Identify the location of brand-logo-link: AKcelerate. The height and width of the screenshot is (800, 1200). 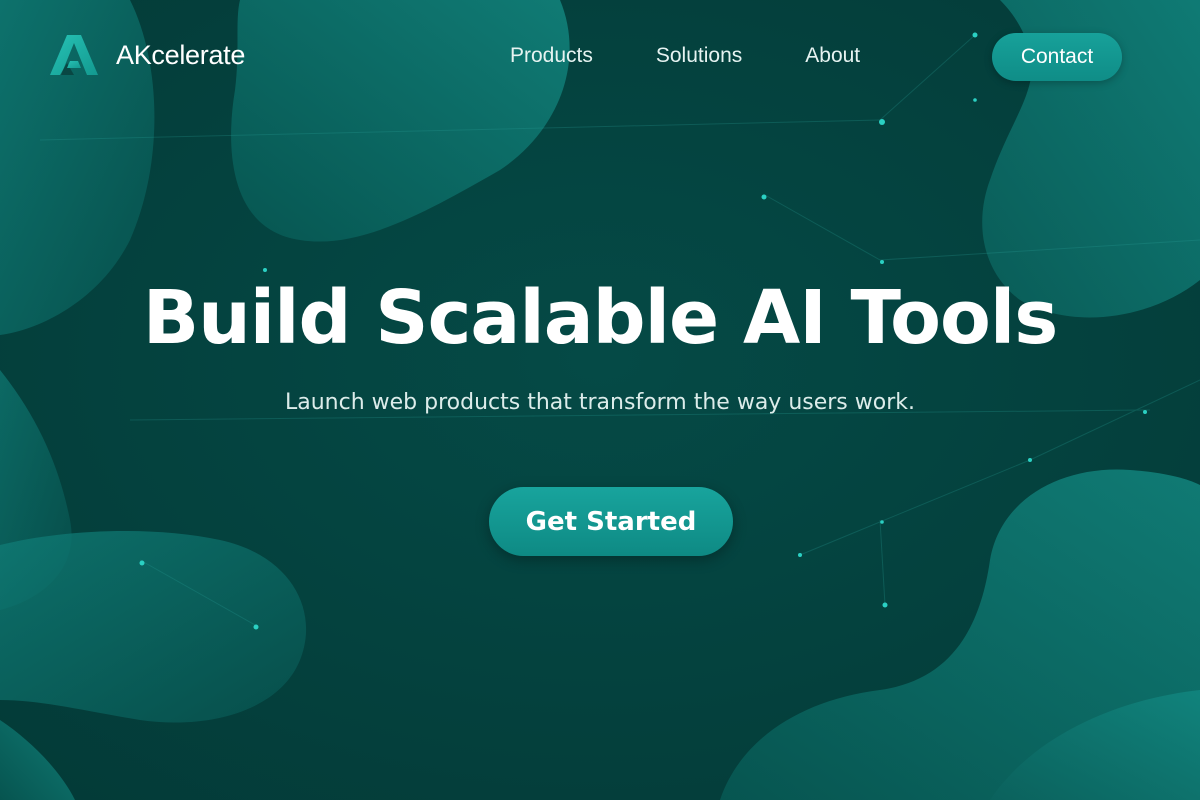
(147, 55).